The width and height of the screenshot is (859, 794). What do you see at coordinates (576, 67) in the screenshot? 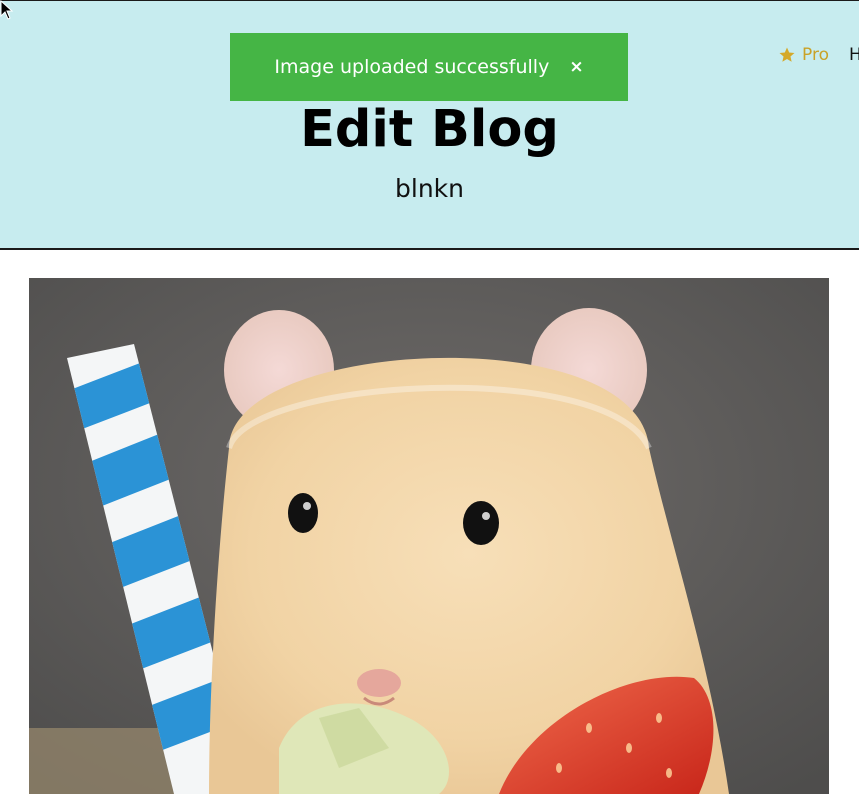
I see `toast-close-button: ×` at bounding box center [576, 67].